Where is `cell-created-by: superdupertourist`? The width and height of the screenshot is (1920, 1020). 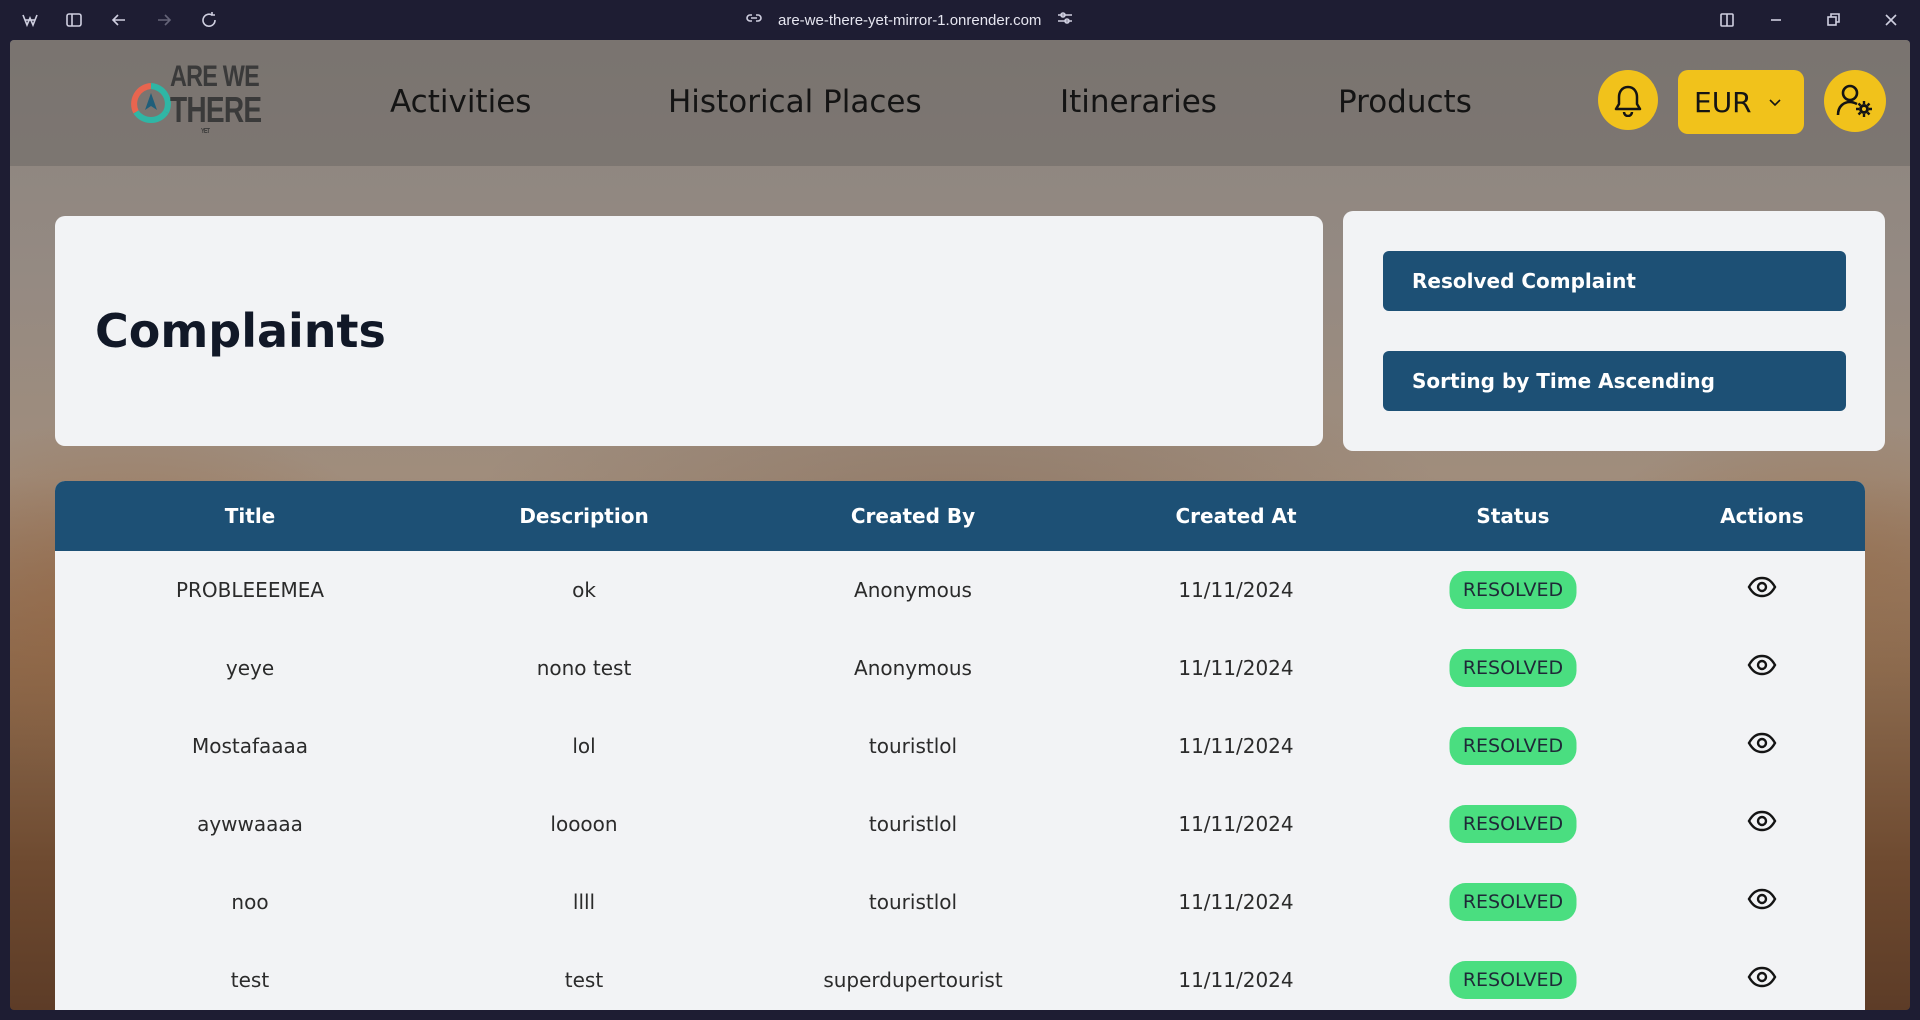 cell-created-by: superdupertourist is located at coordinates (913, 980).